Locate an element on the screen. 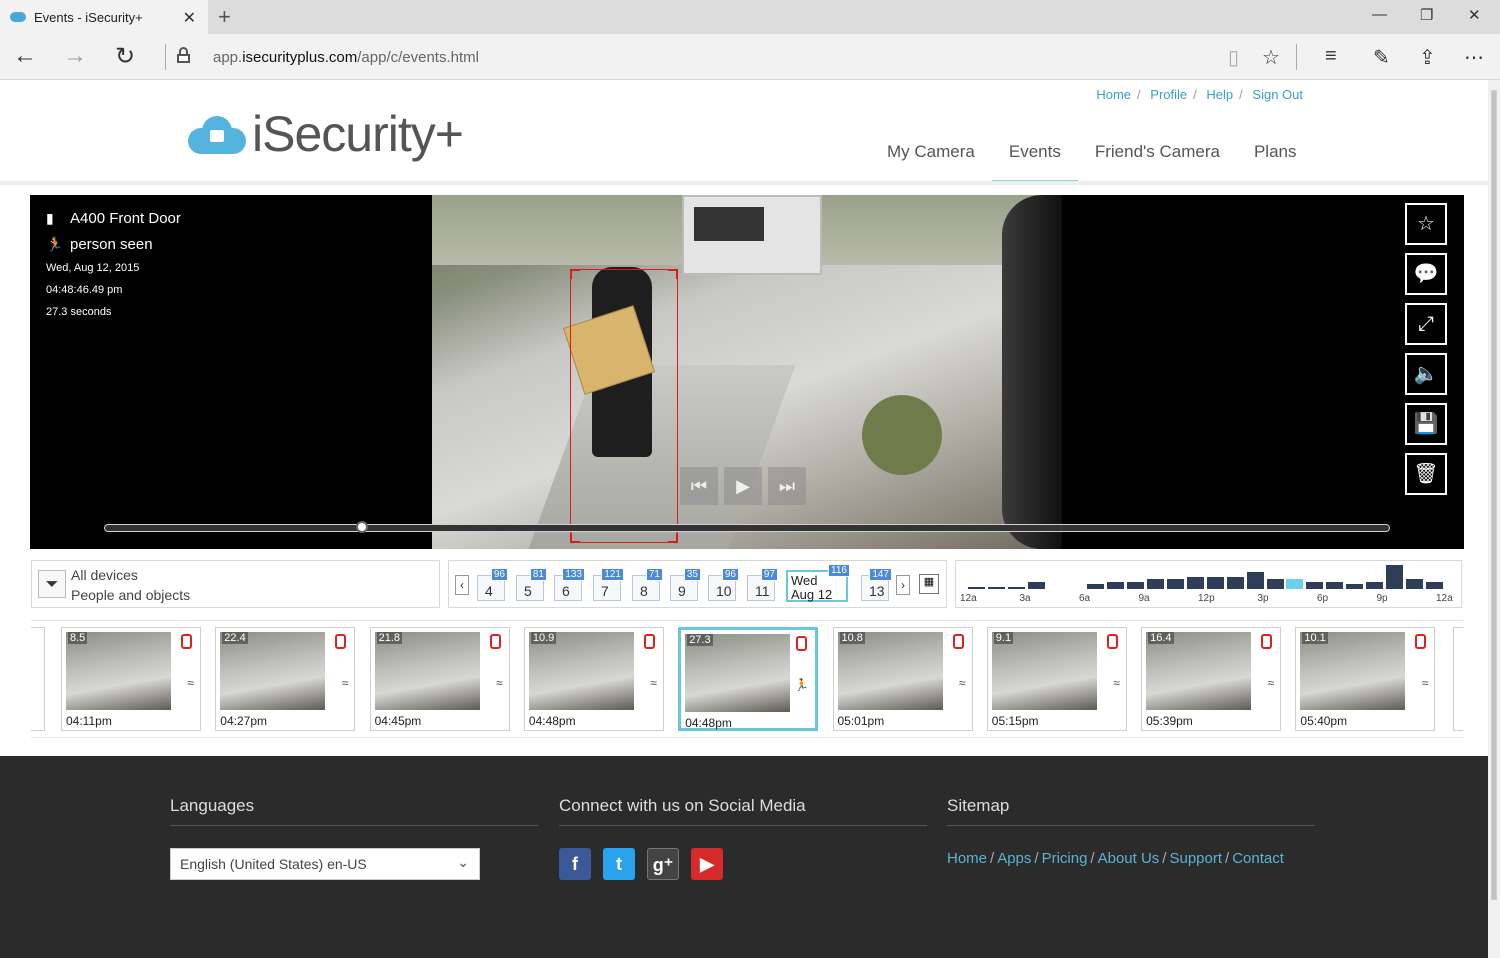 The width and height of the screenshot is (1500, 958). day-8: Wed Aug 12 116 is located at coordinates (818, 583).